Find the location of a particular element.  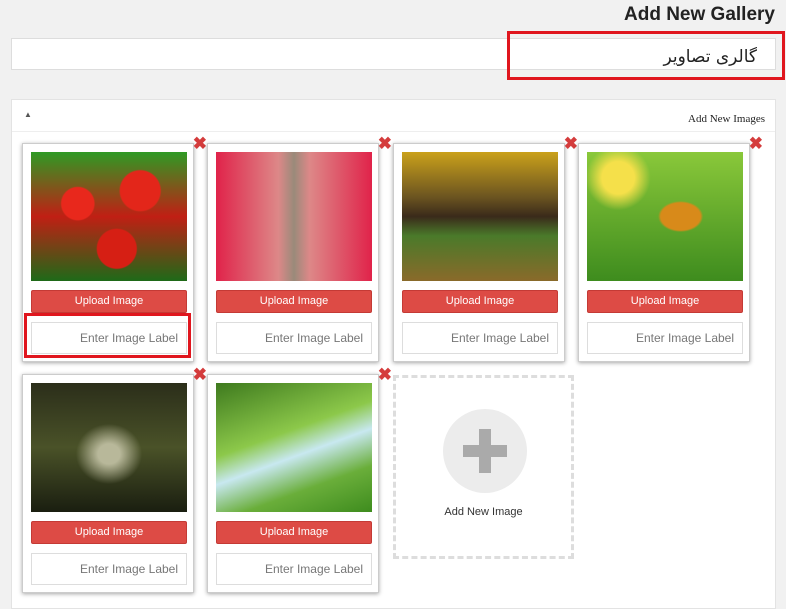

add-new-image-label: Add New Image is located at coordinates (483, 512).